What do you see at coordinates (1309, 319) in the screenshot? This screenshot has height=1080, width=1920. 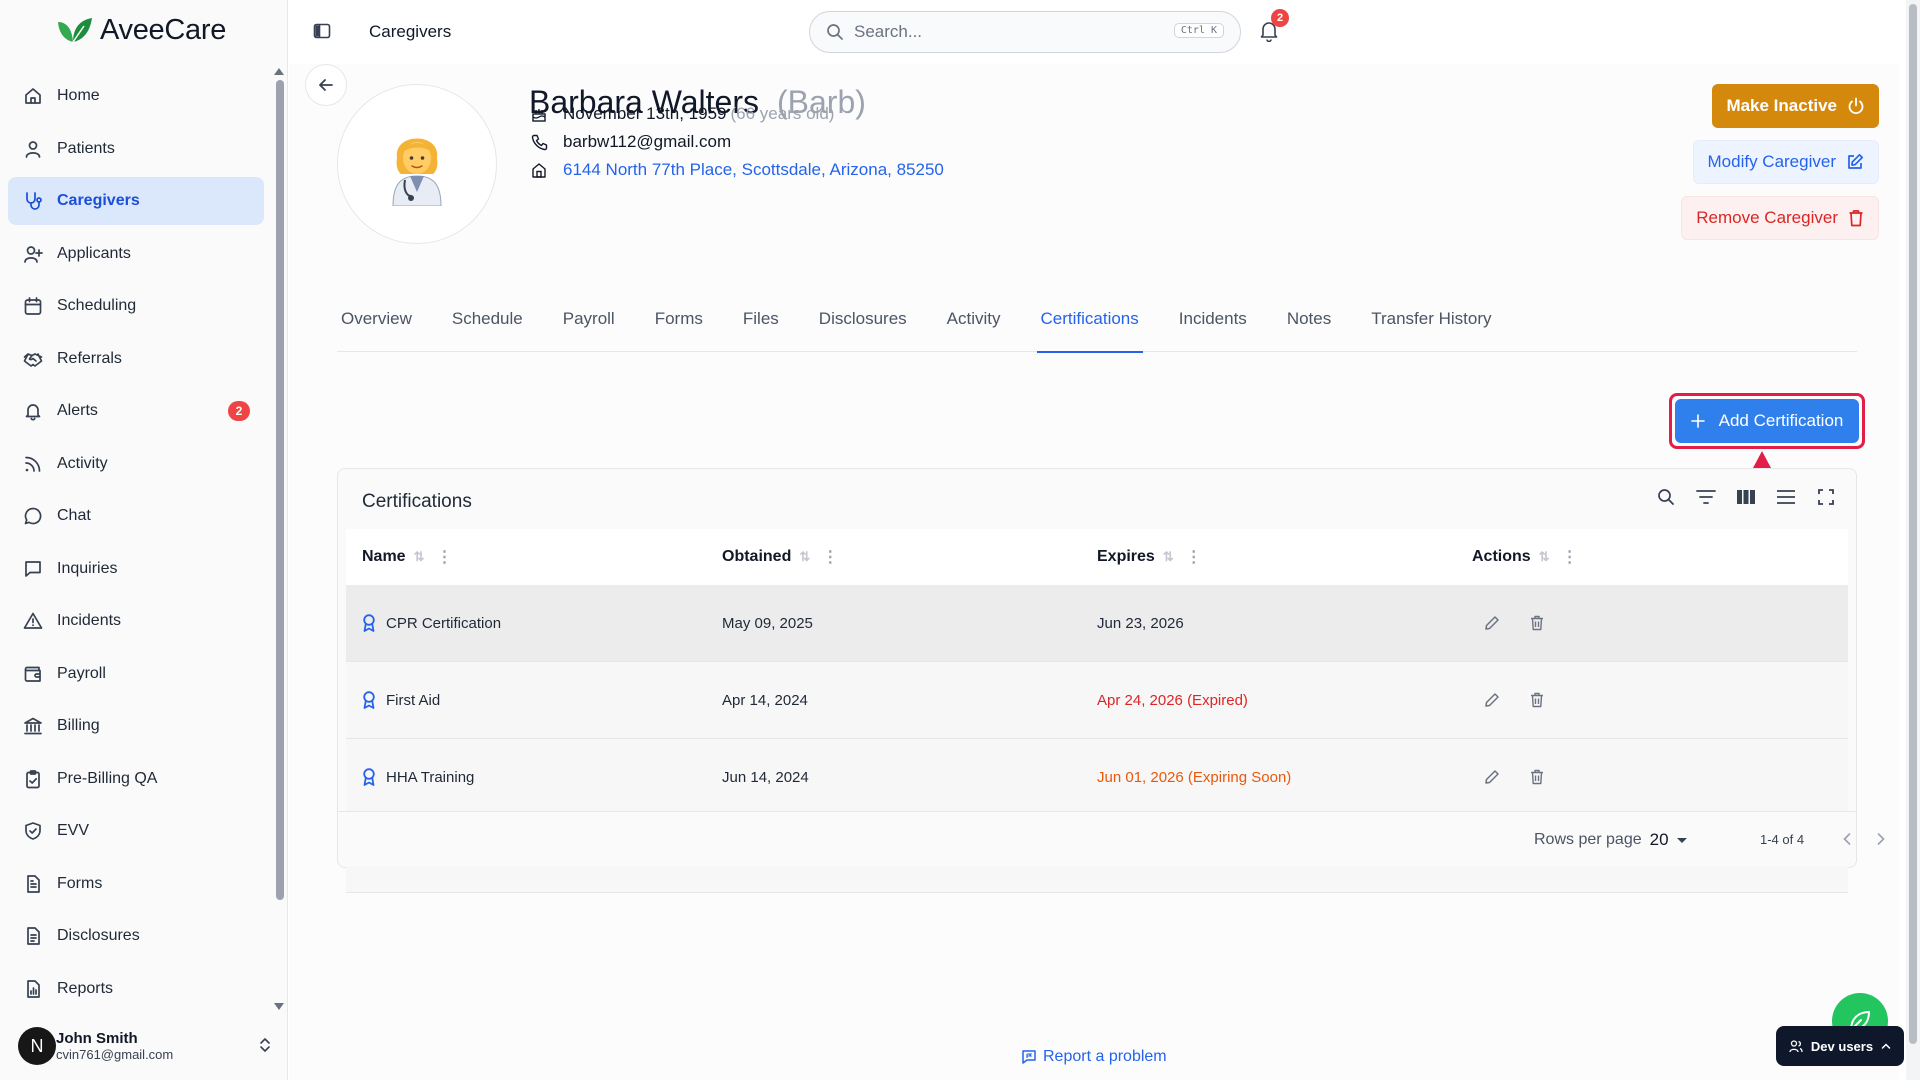 I see `tab-notes: Notes` at bounding box center [1309, 319].